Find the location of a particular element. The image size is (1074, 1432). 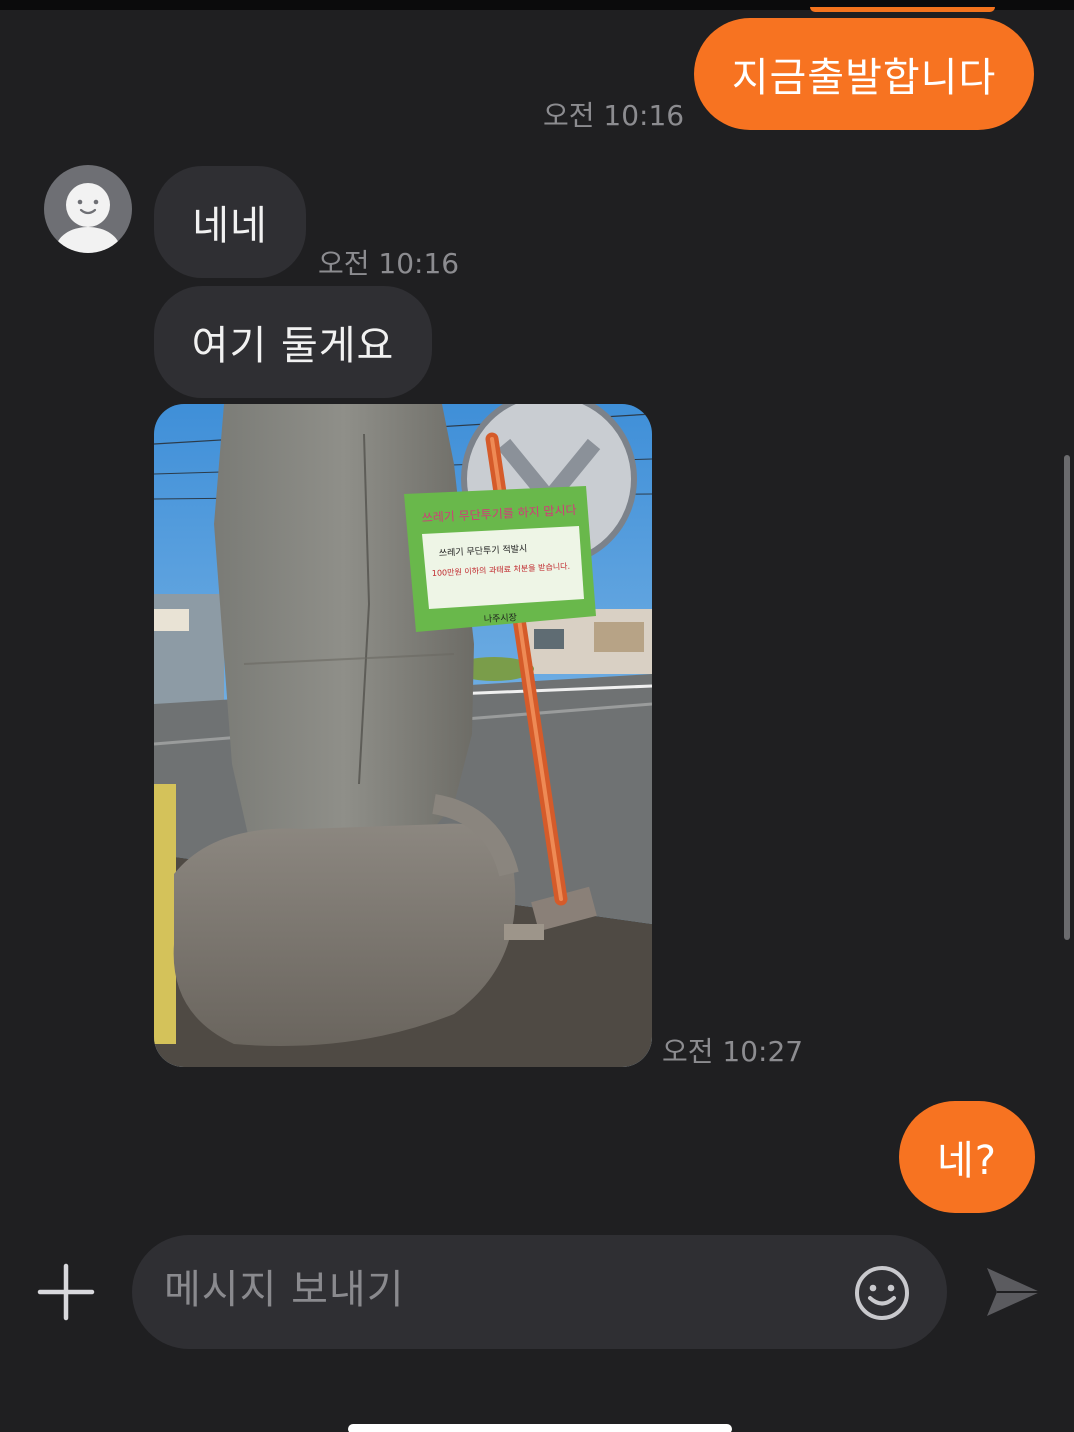

message-input-placeholder: 메시지 보내기 is located at coordinates (284, 1290).